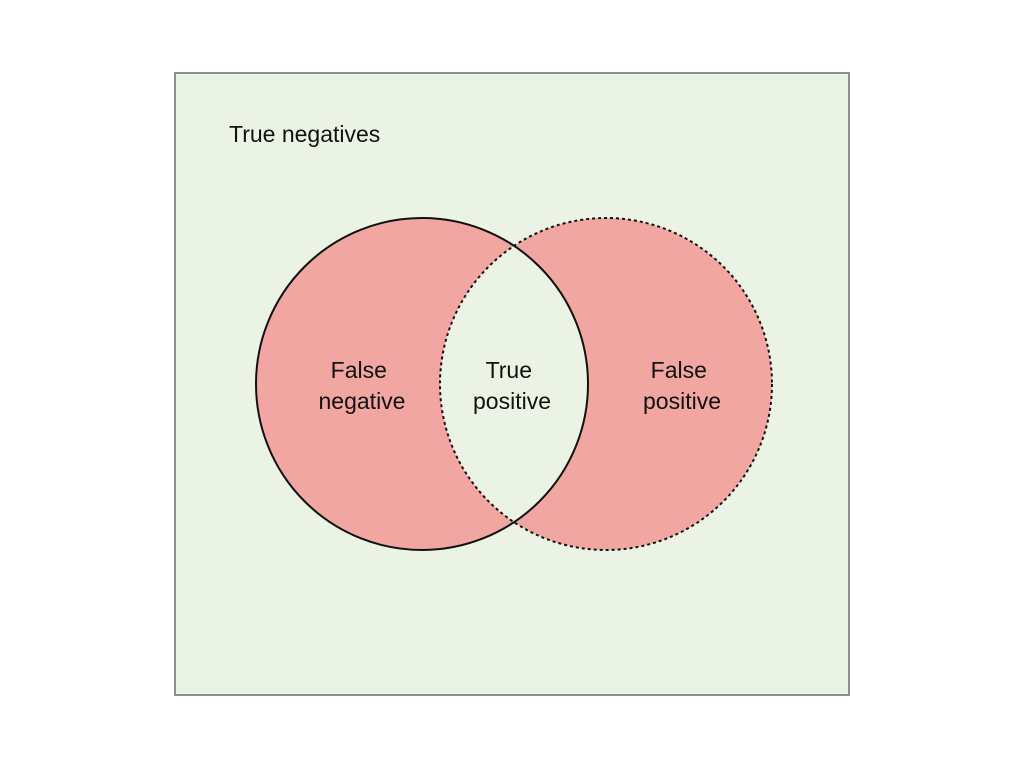 The width and height of the screenshot is (1024, 768). What do you see at coordinates (304, 134) in the screenshot?
I see `label-true-negatives: True negatives` at bounding box center [304, 134].